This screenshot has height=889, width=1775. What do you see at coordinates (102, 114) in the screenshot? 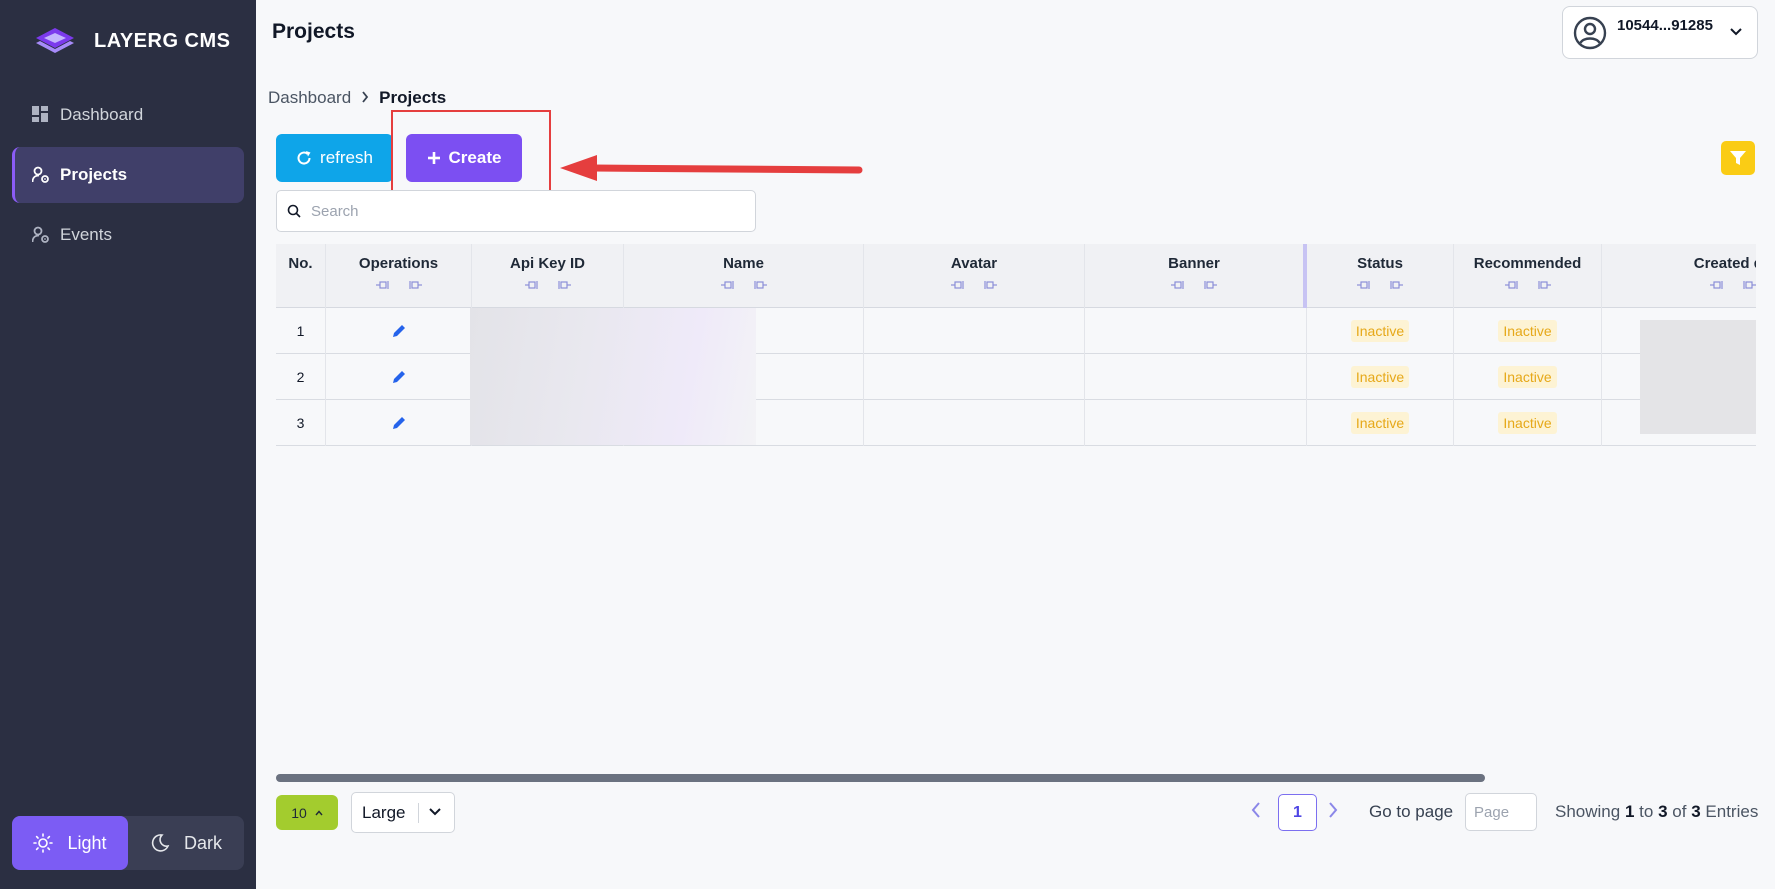
I see `sidebar-item-label: Dashboard` at bounding box center [102, 114].